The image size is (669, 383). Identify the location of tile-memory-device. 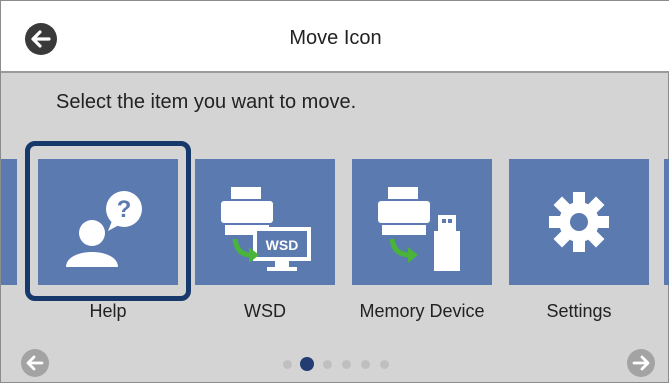
(422, 222).